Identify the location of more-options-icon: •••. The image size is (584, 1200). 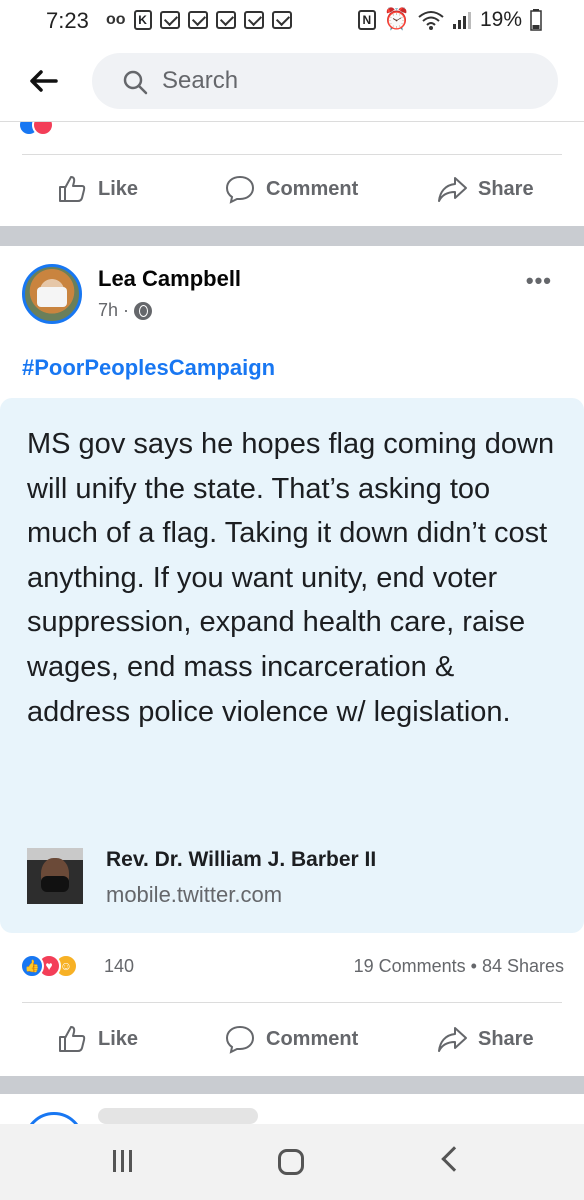
(539, 281).